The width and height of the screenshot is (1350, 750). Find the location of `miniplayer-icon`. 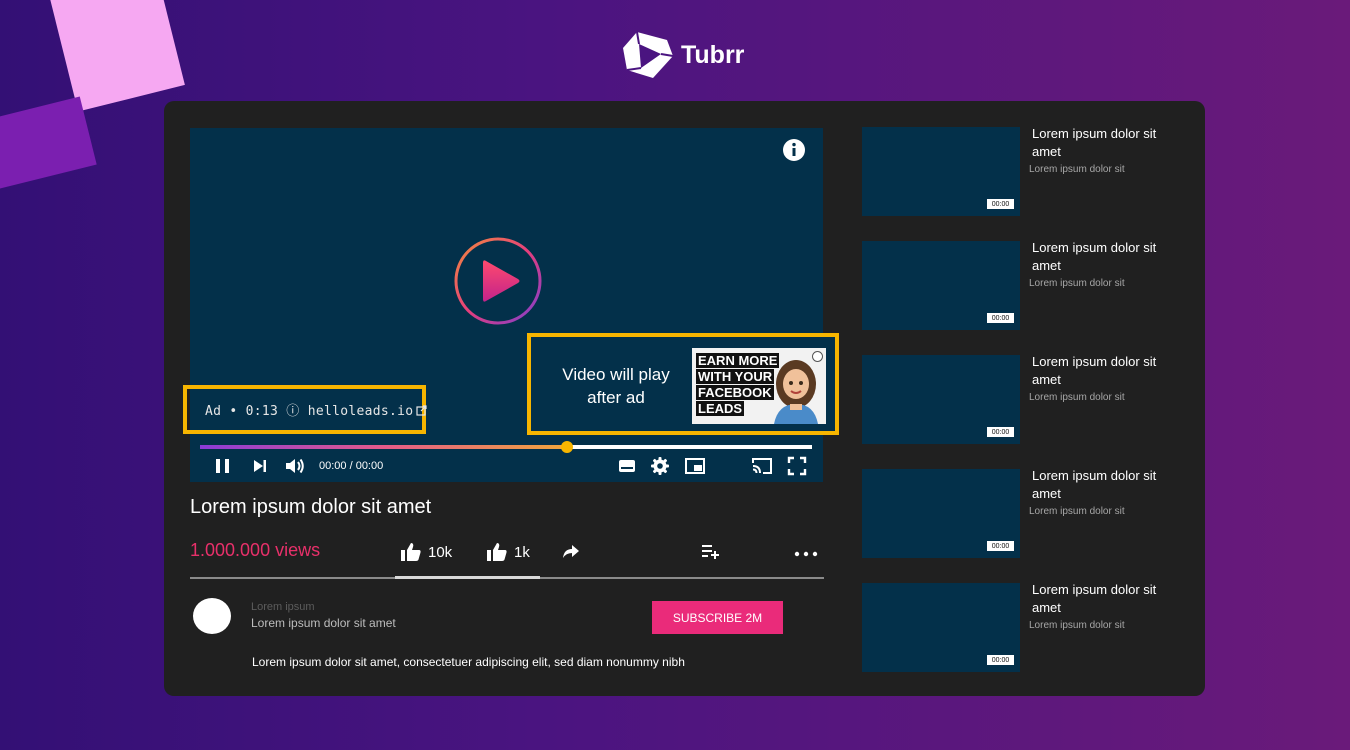

miniplayer-icon is located at coordinates (695, 466).